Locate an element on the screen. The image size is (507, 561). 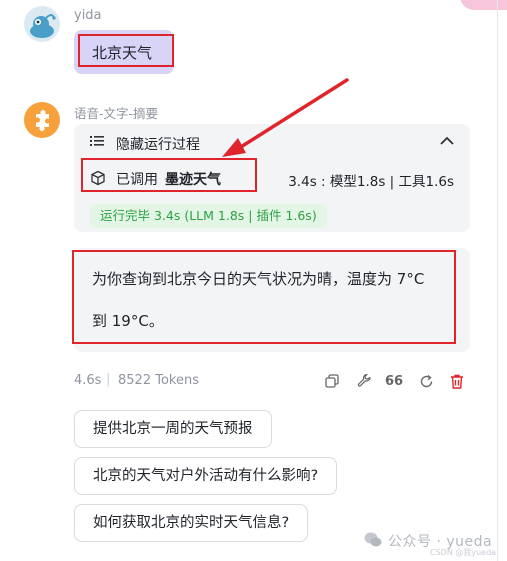
wechat-icon is located at coordinates (373, 540).